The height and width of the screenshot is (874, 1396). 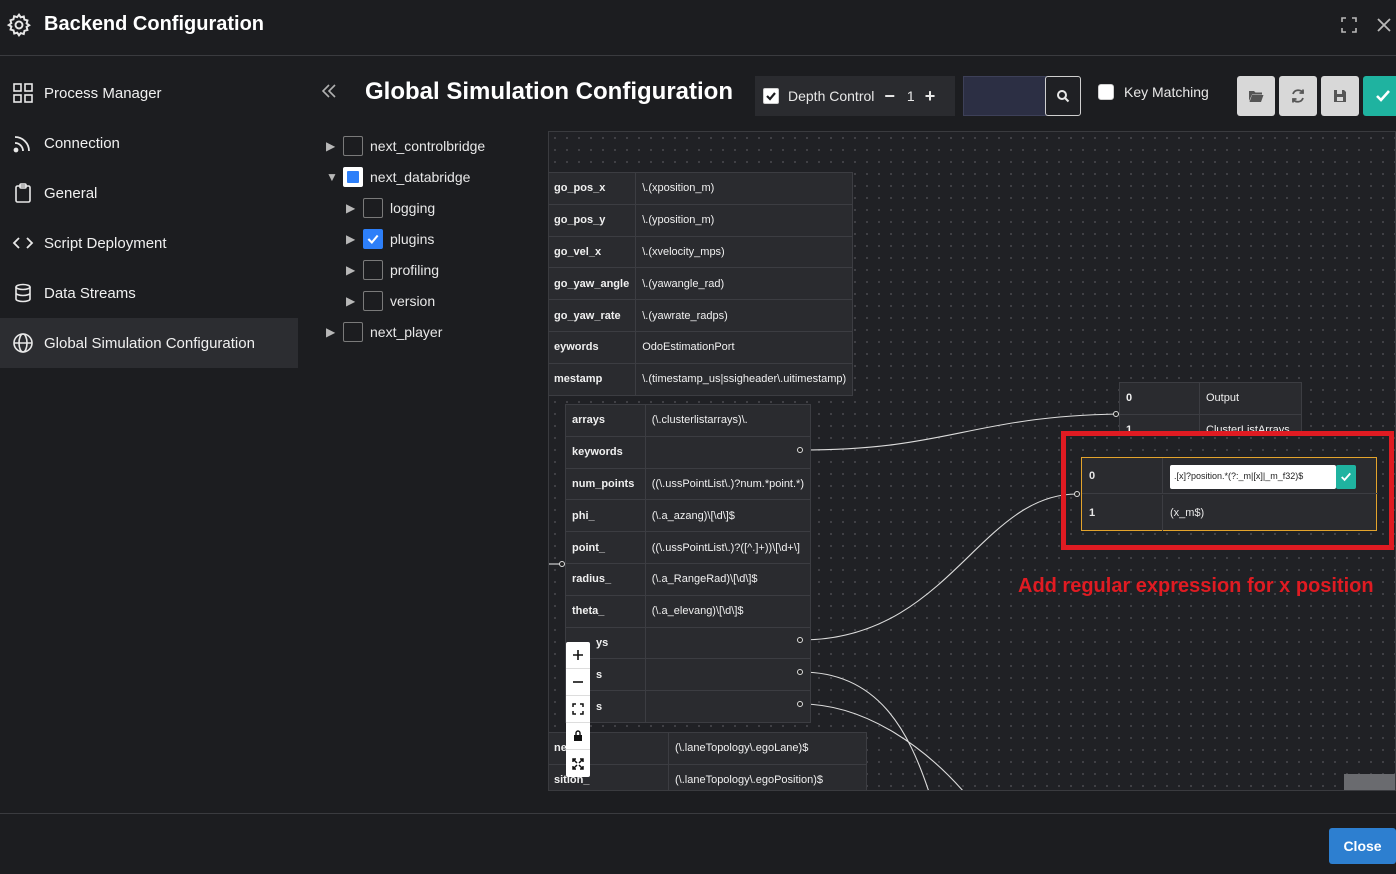 I want to click on sidebar-item-connection: Connection, so click(x=149, y=143).